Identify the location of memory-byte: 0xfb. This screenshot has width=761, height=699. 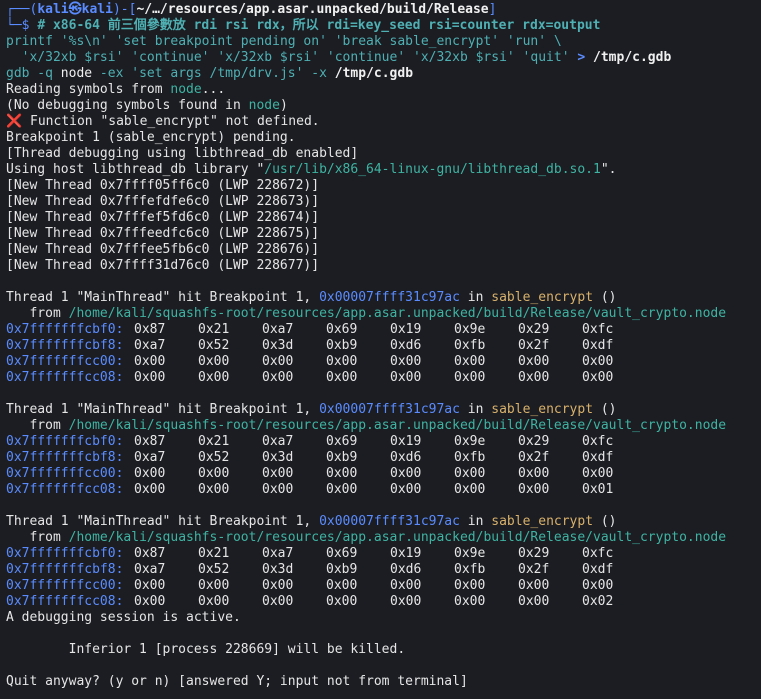
(470, 457).